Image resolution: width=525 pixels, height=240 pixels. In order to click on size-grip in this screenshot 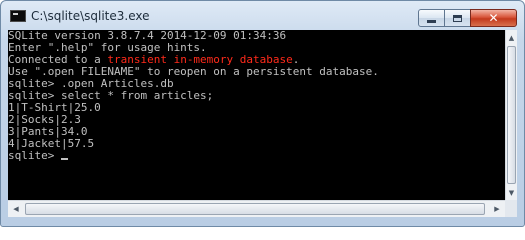, I will do `click(511, 208)`.